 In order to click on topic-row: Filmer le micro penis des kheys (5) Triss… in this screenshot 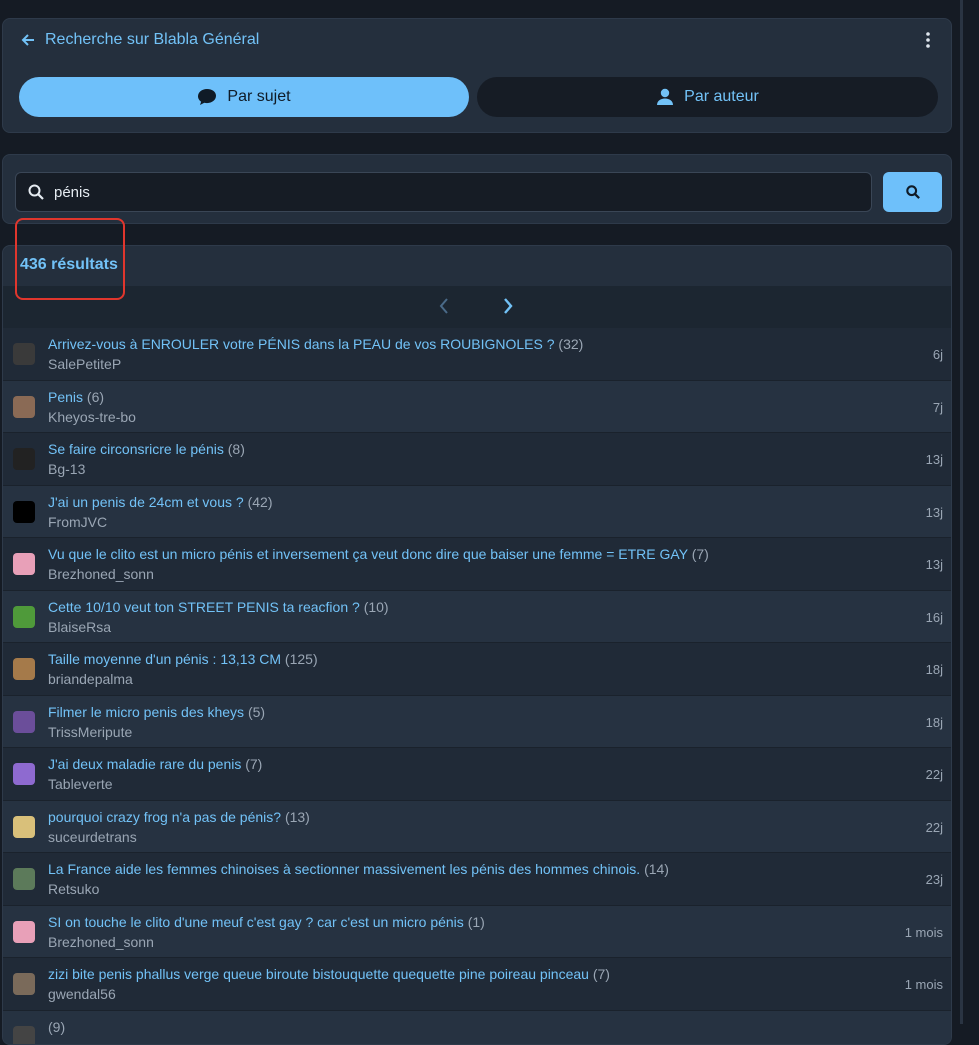, I will do `click(477, 722)`.